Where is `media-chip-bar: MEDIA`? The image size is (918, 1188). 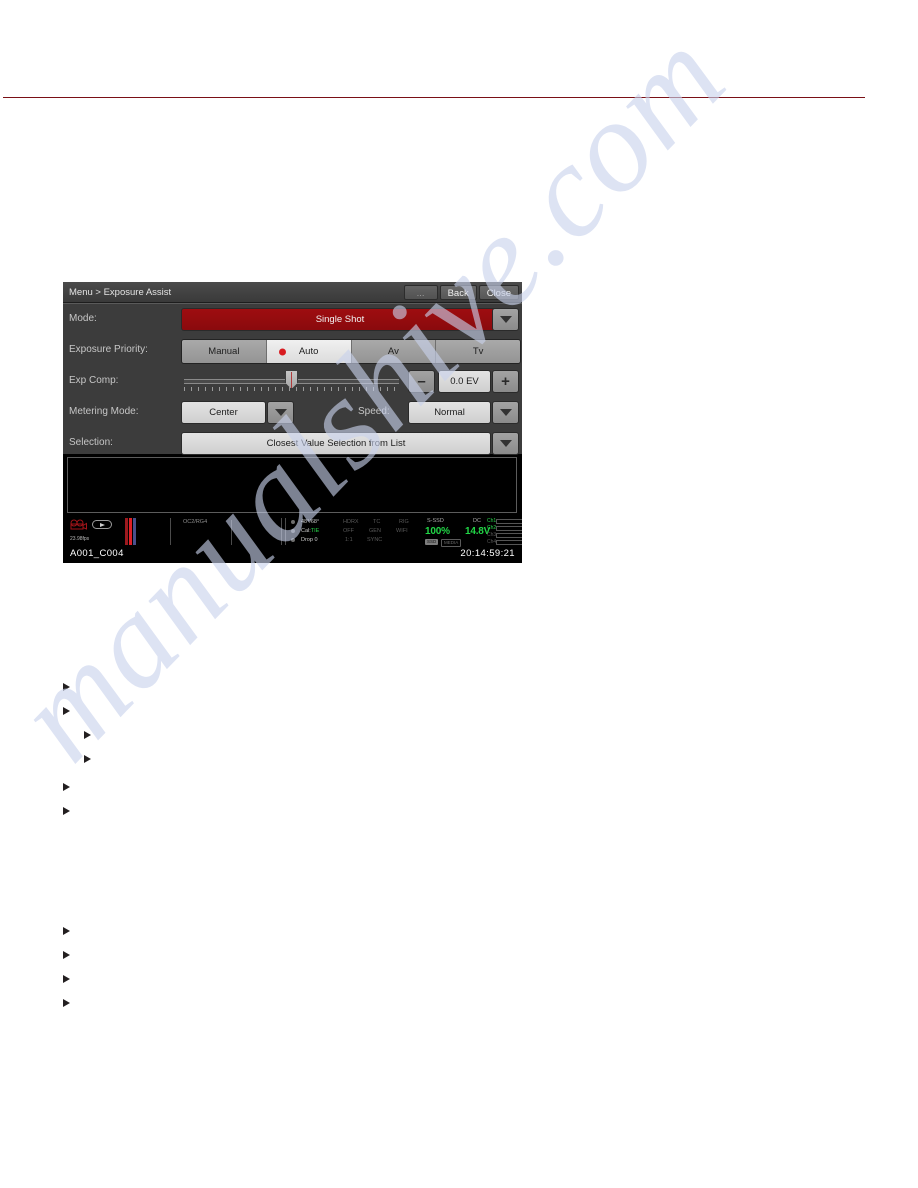 media-chip-bar: MEDIA is located at coordinates (451, 543).